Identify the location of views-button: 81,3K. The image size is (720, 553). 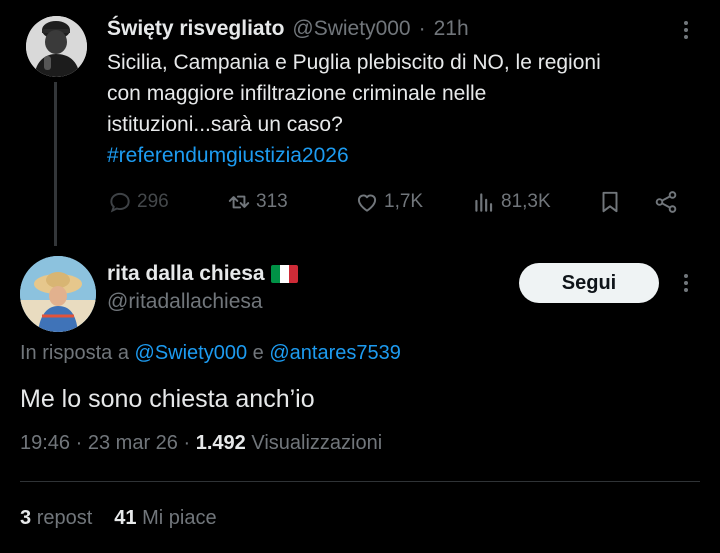
(511, 202).